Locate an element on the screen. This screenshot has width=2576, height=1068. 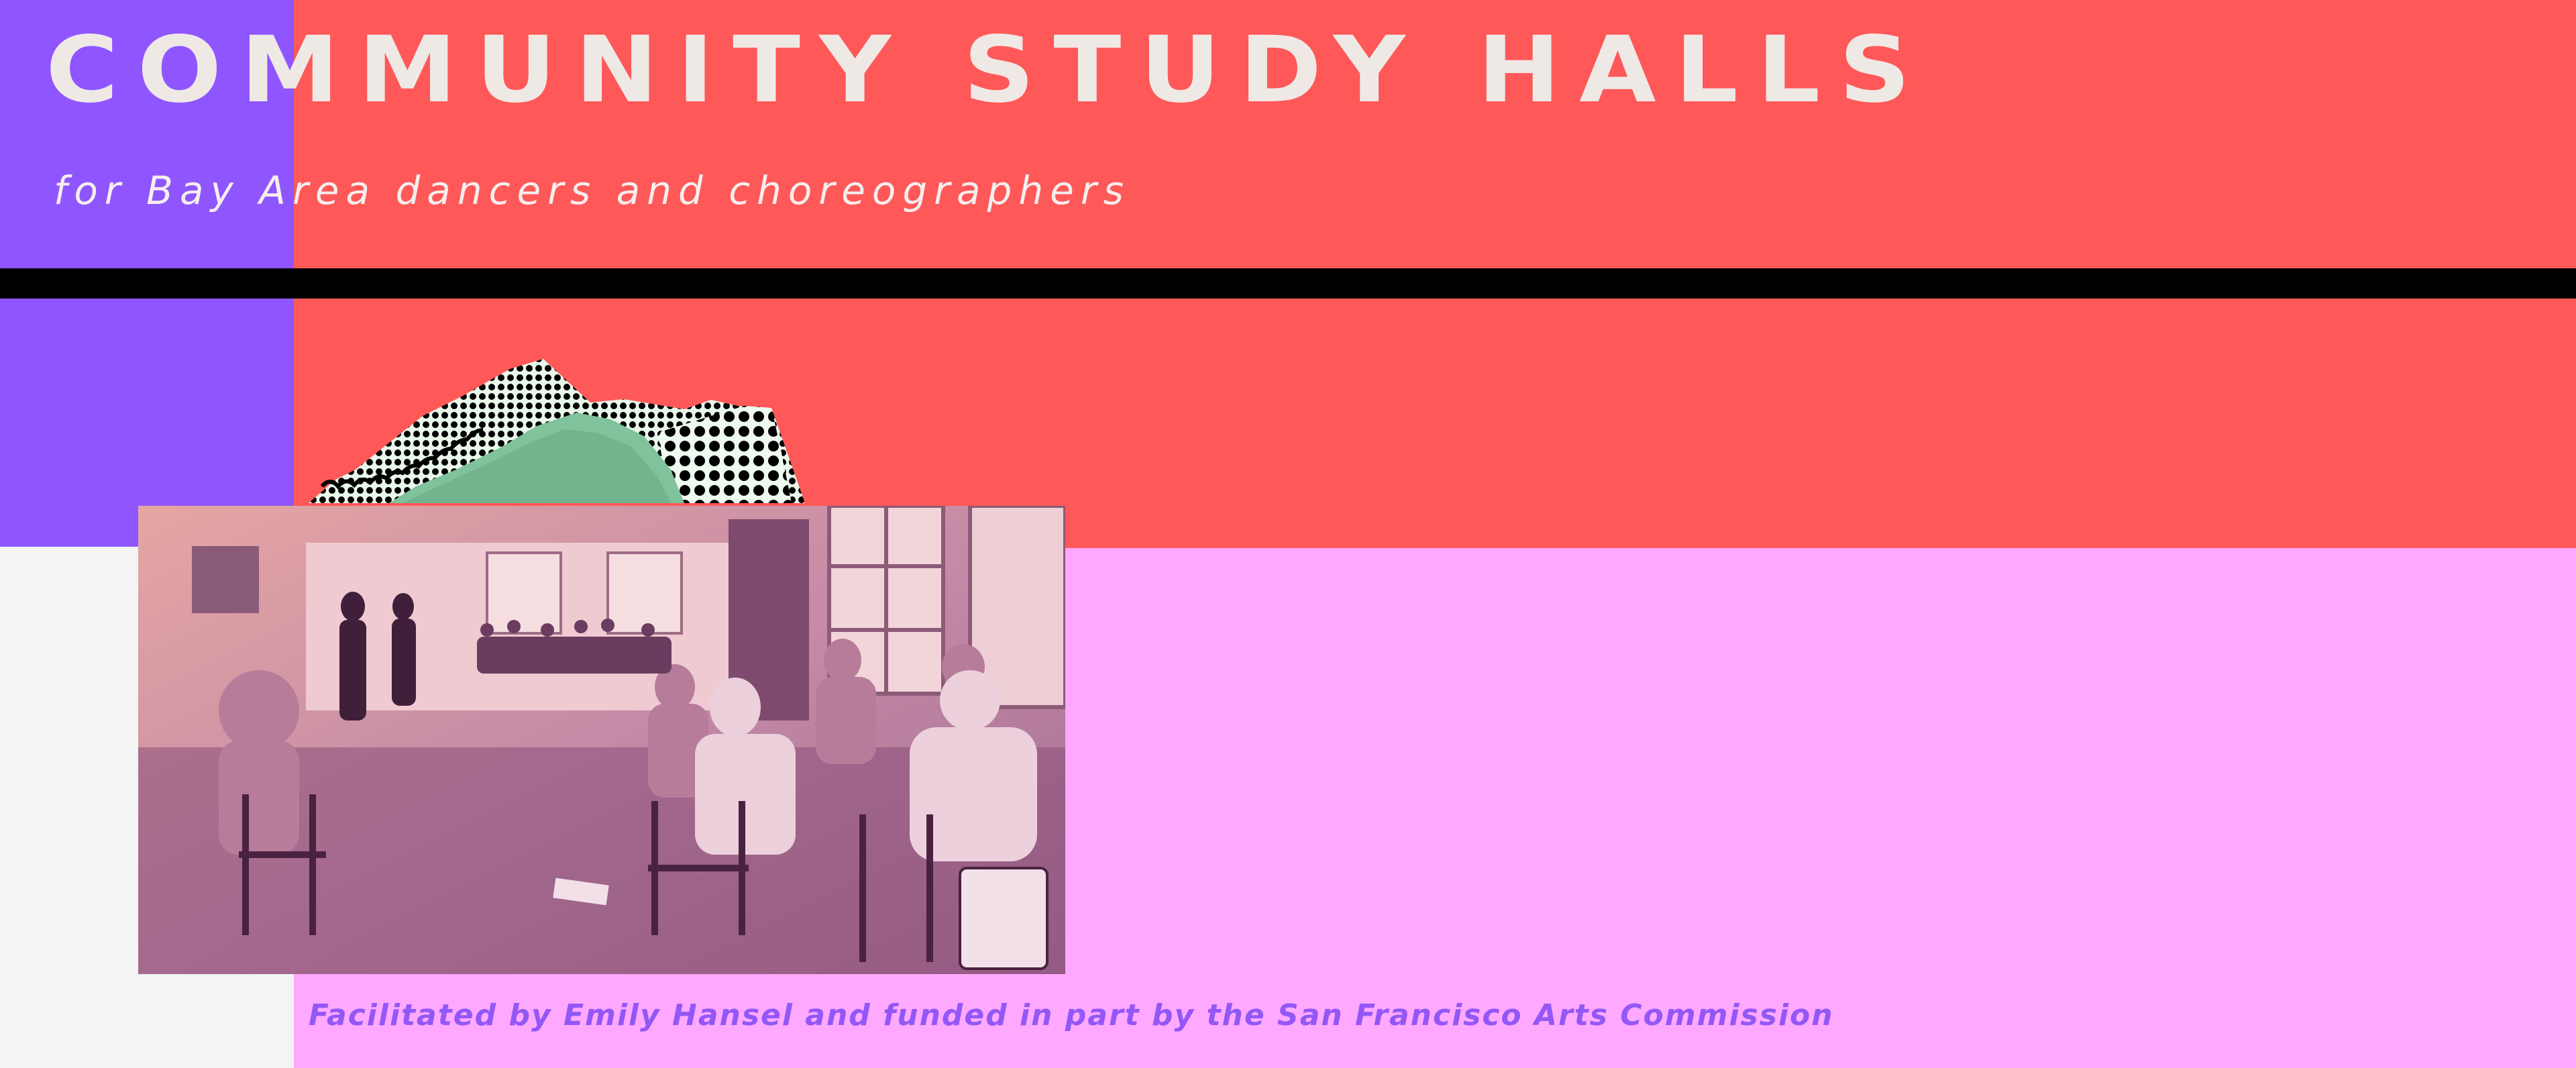
torn-paper-collage-image is located at coordinates (557, 431).